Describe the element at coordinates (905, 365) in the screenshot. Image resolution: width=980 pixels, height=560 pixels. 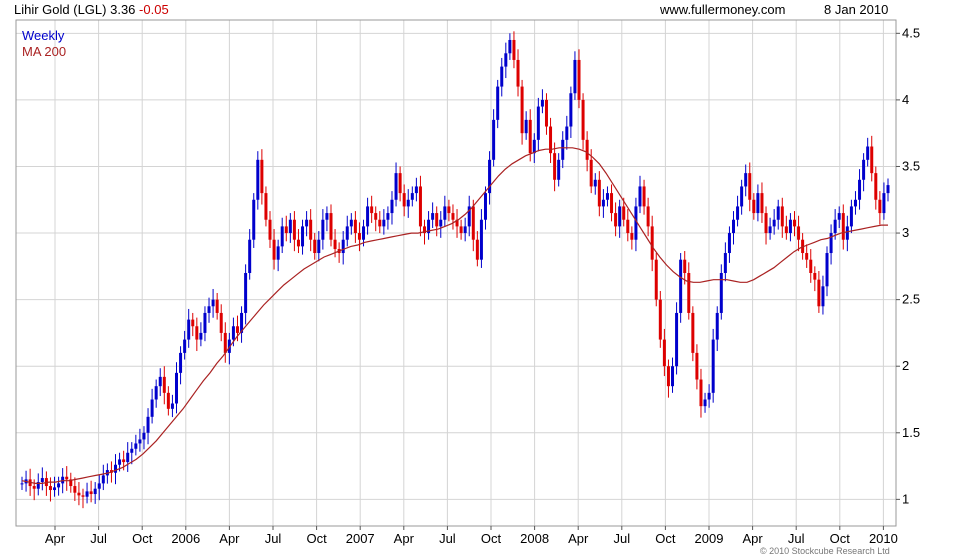
I see `y-tick-label: 2` at that location.